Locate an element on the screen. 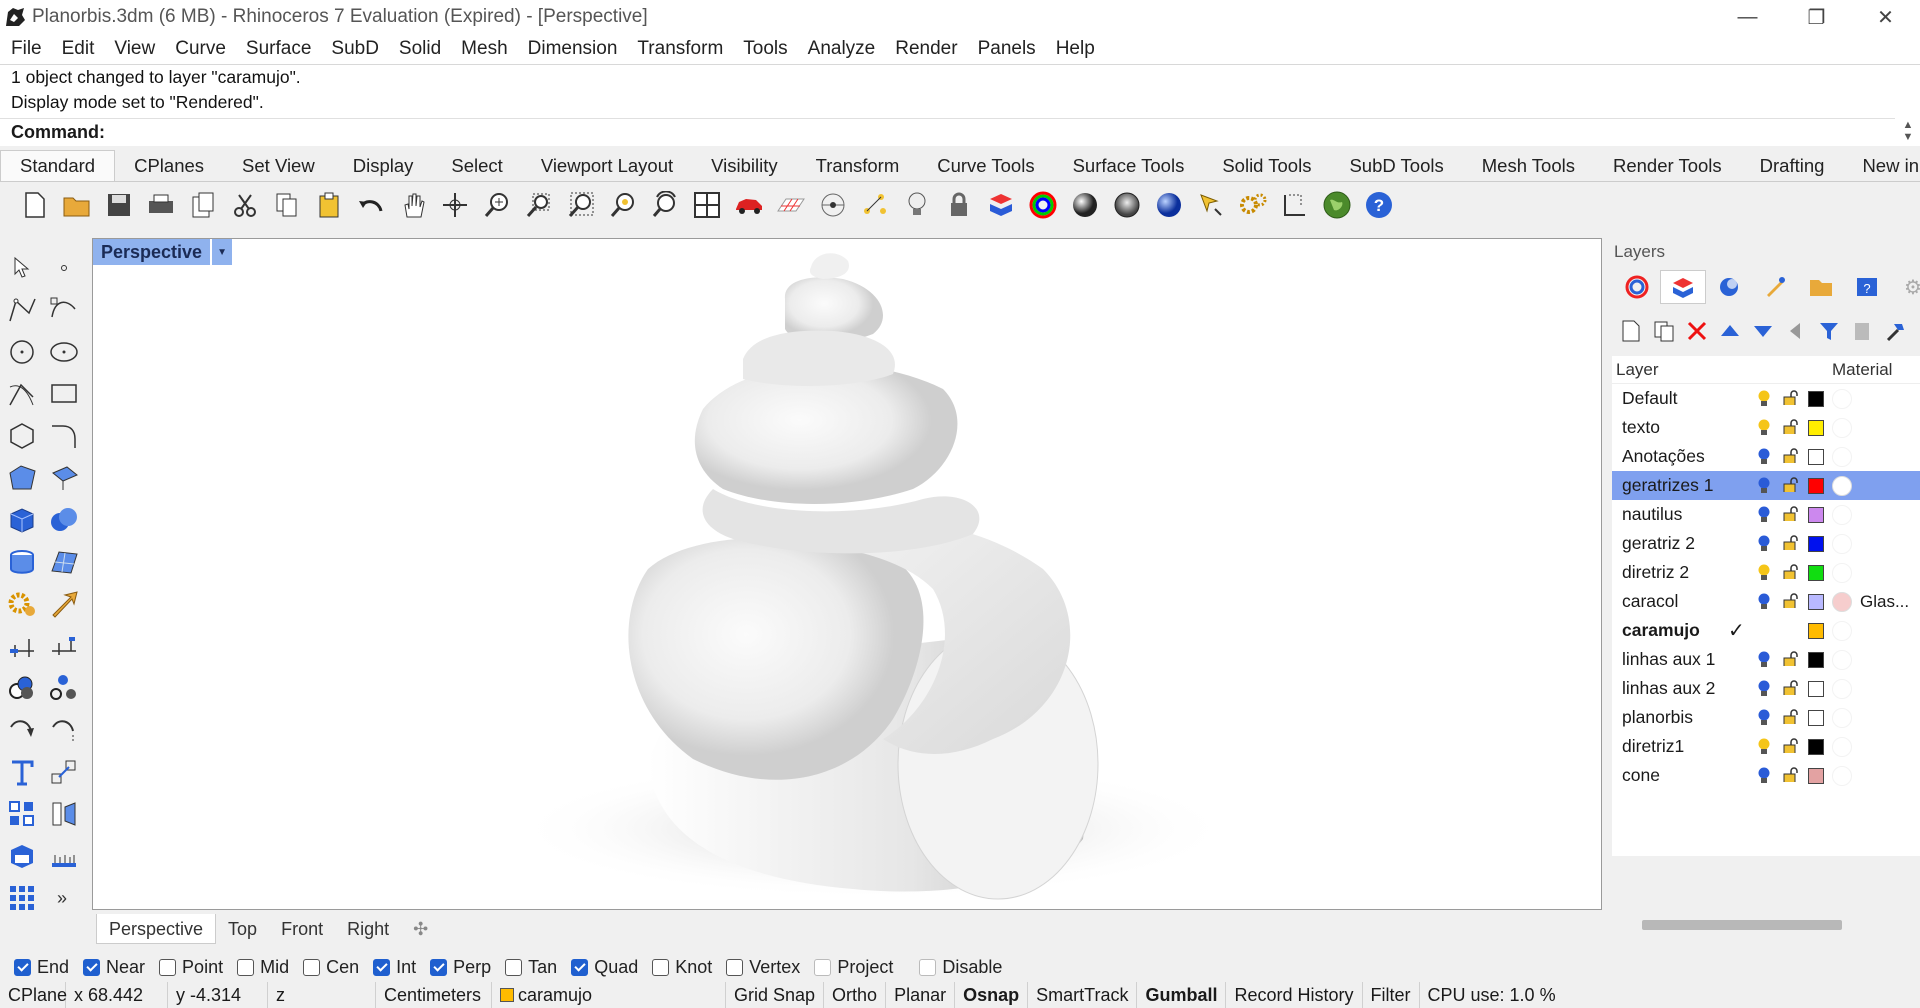  mesh-icon is located at coordinates (64, 562).